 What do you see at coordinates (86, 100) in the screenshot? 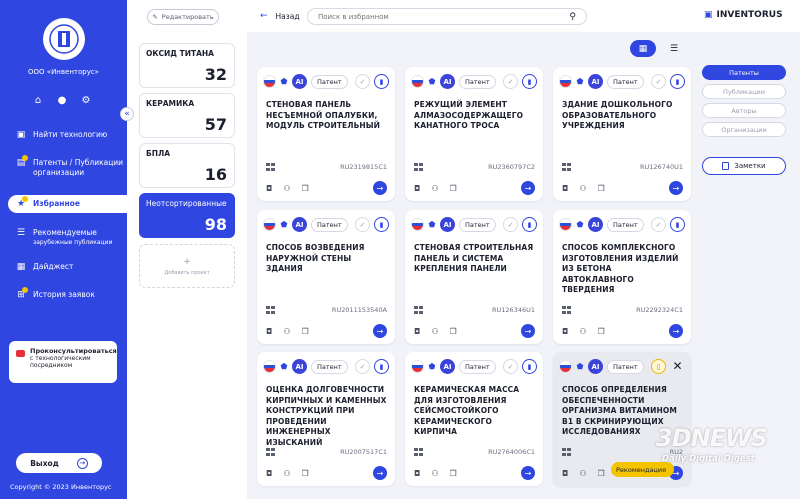
I see `gear-icon: ⚙` at bounding box center [86, 100].